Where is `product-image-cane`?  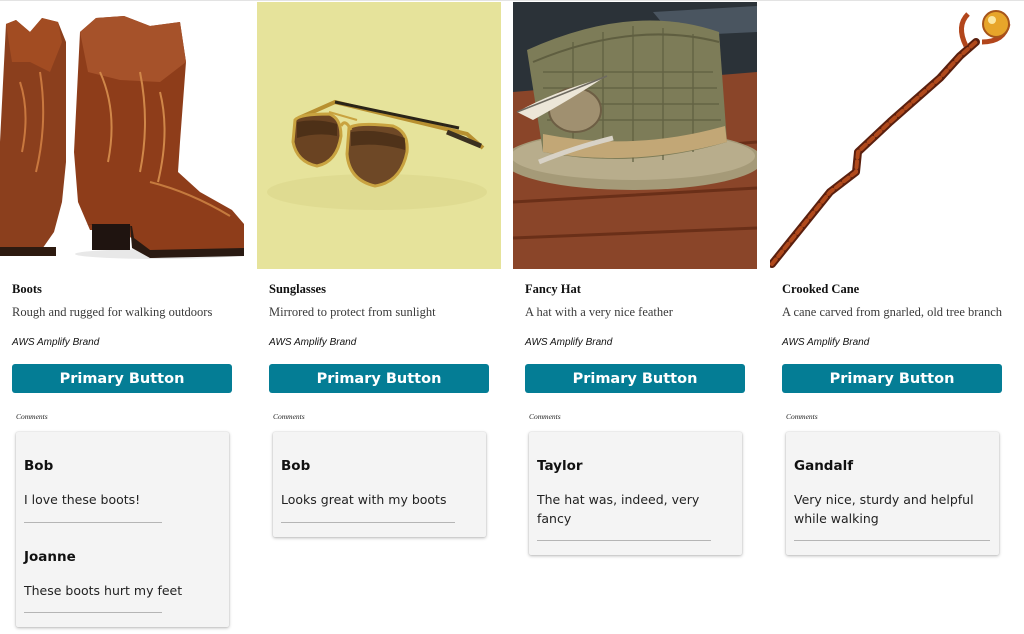 product-image-cane is located at coordinates (892, 135).